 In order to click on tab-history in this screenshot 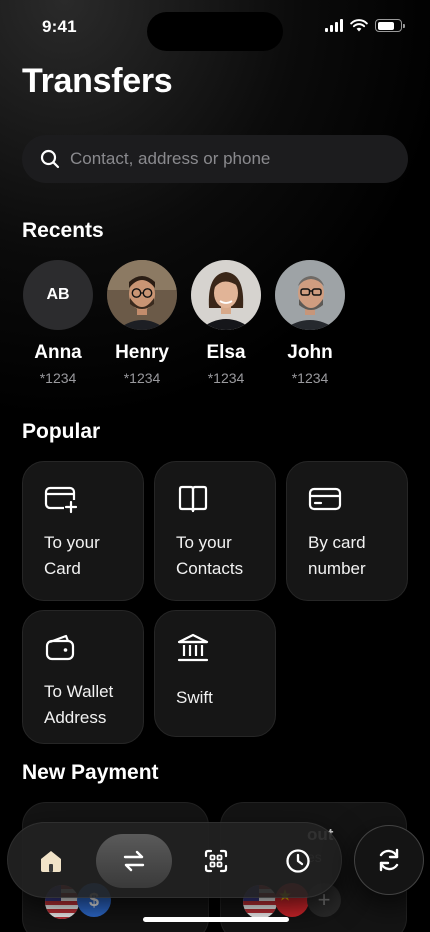, I will do `click(298, 861)`.